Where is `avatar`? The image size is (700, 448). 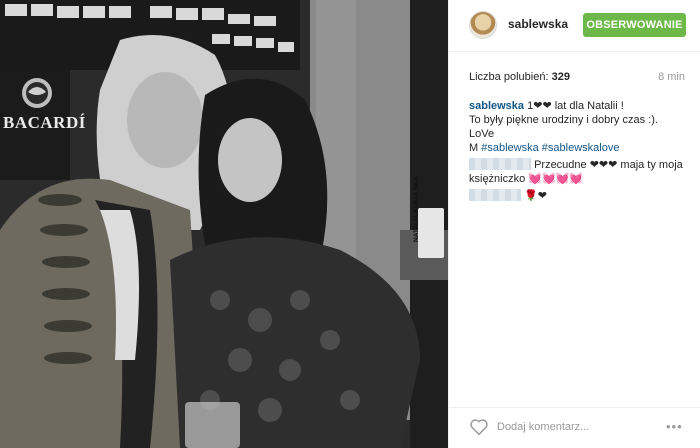
avatar is located at coordinates (483, 25).